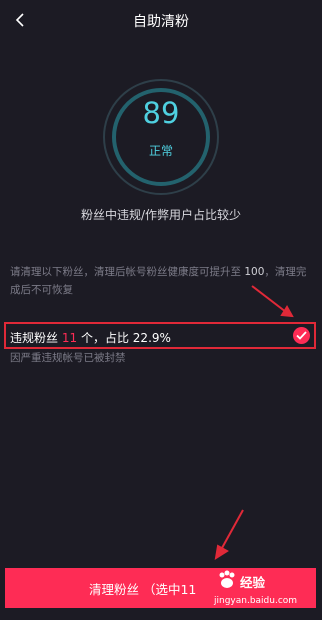 This screenshot has height=620, width=322. I want to click on clean-fans-button: 清理粉丝 （选中11, so click(160, 588).